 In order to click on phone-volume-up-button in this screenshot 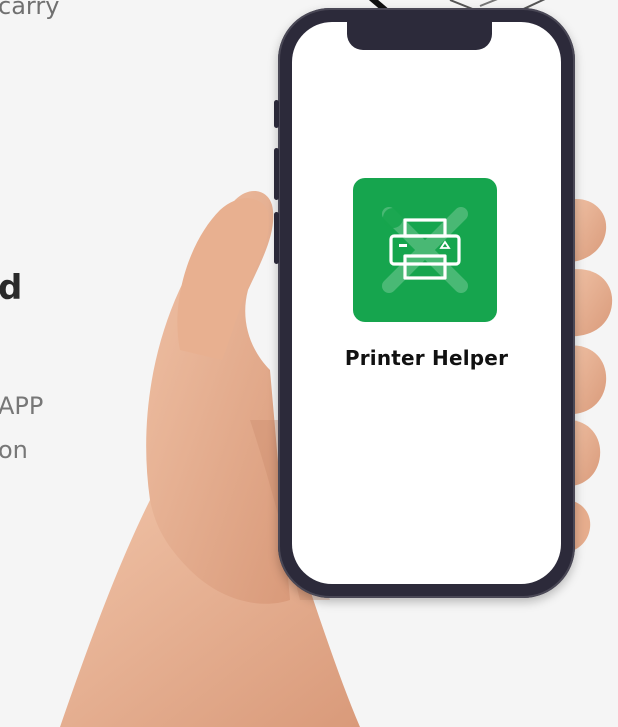, I will do `click(276, 174)`.